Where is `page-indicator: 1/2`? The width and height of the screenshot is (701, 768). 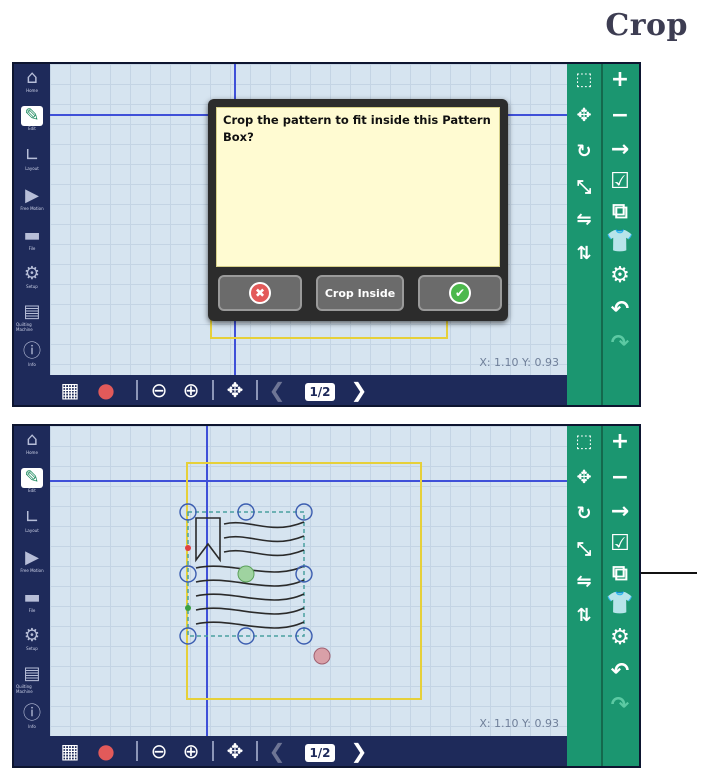 page-indicator: 1/2 is located at coordinates (320, 390).